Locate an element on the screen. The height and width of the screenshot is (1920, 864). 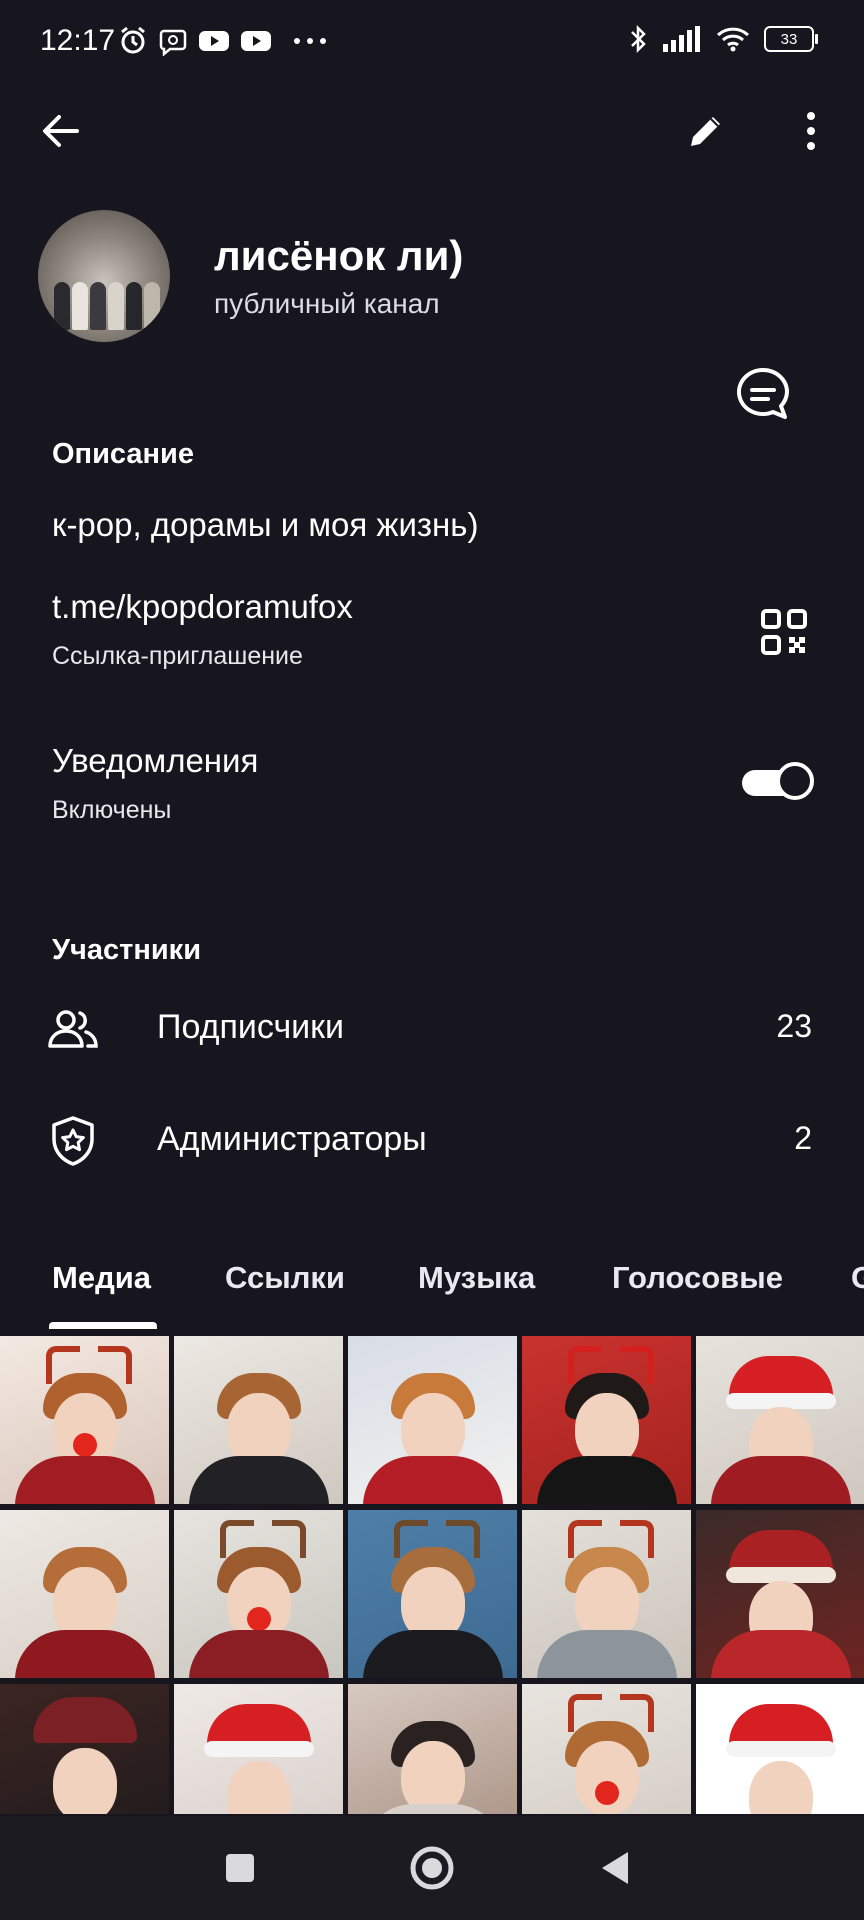
more-dots-icon is located at coordinates (310, 41).